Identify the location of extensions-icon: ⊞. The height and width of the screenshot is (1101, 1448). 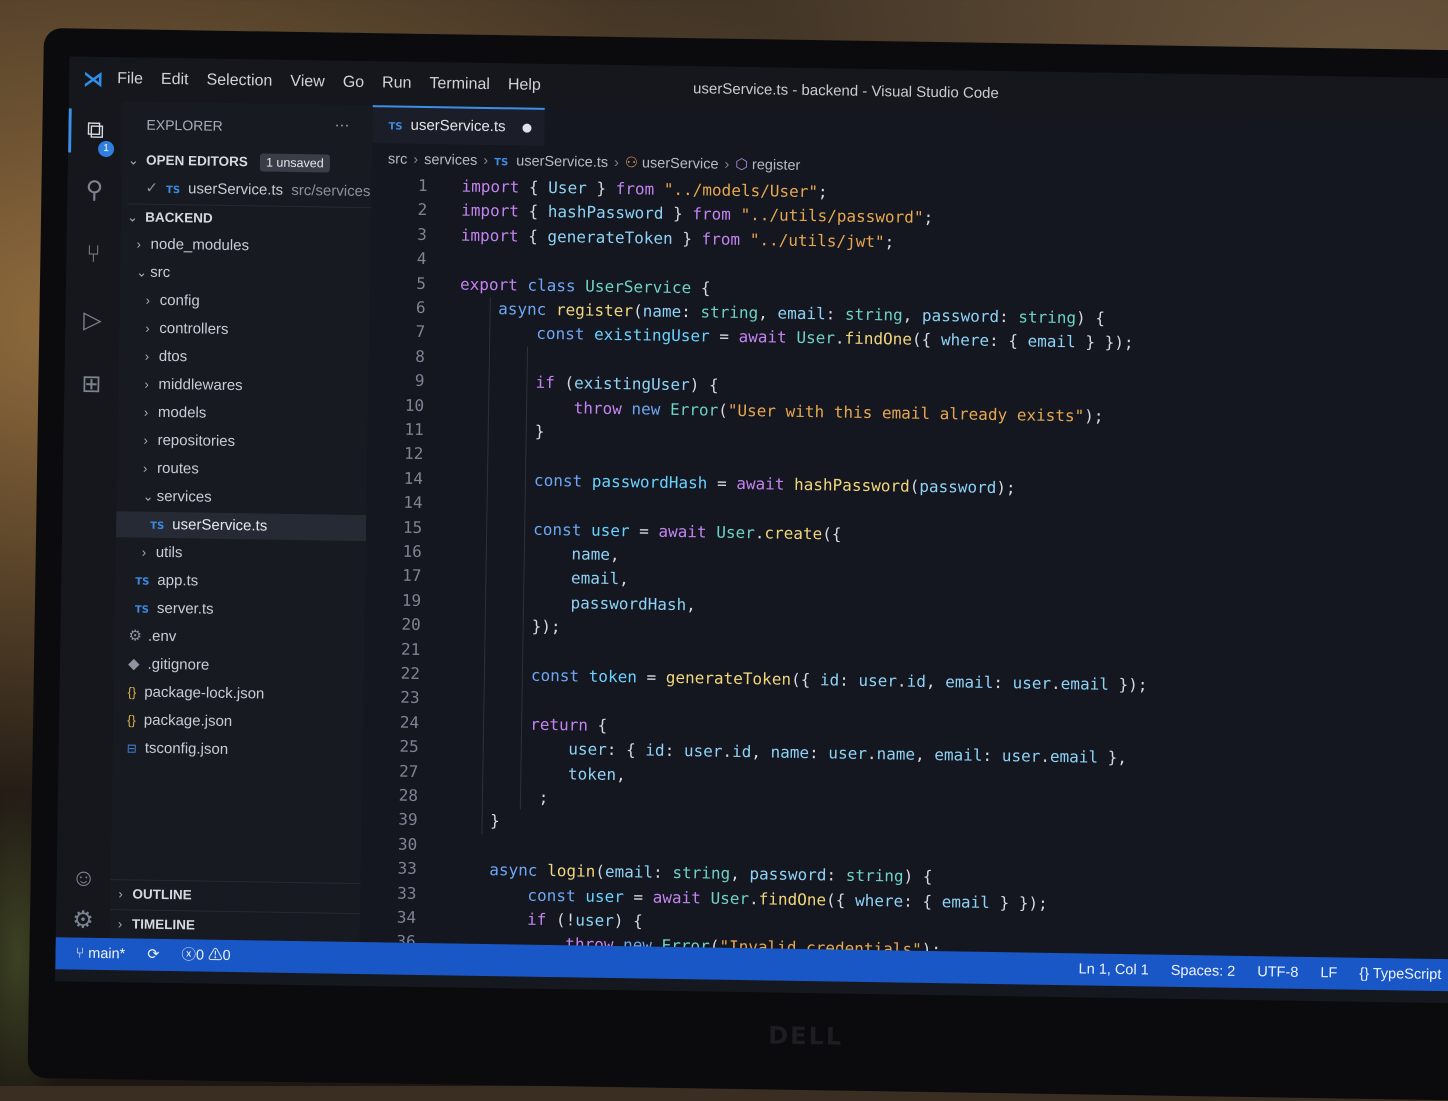
(91, 385).